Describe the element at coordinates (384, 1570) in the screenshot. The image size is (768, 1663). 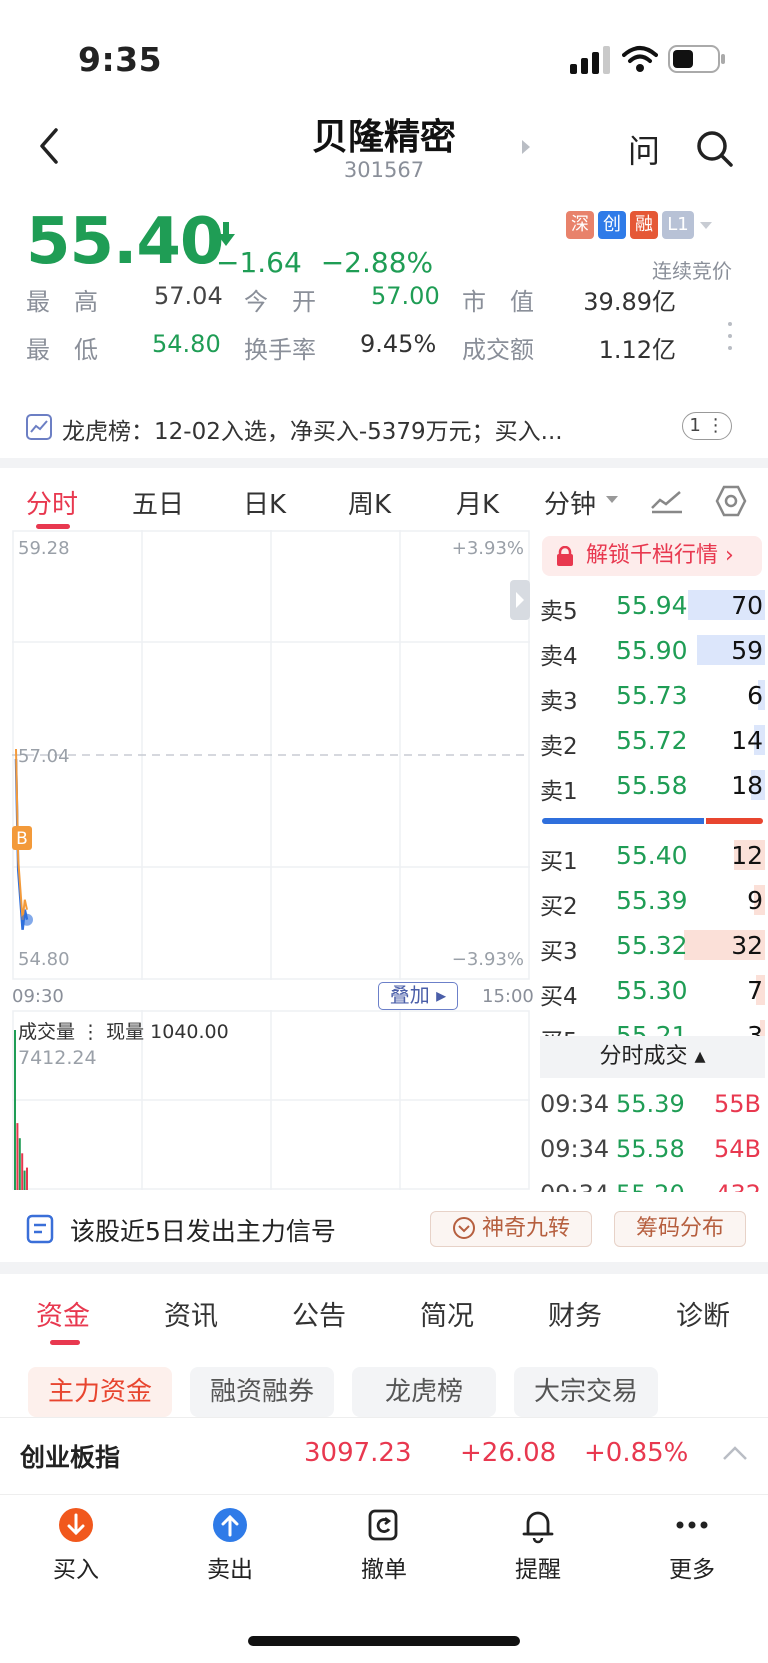
I see `cancel-order-label: 撤单` at that location.